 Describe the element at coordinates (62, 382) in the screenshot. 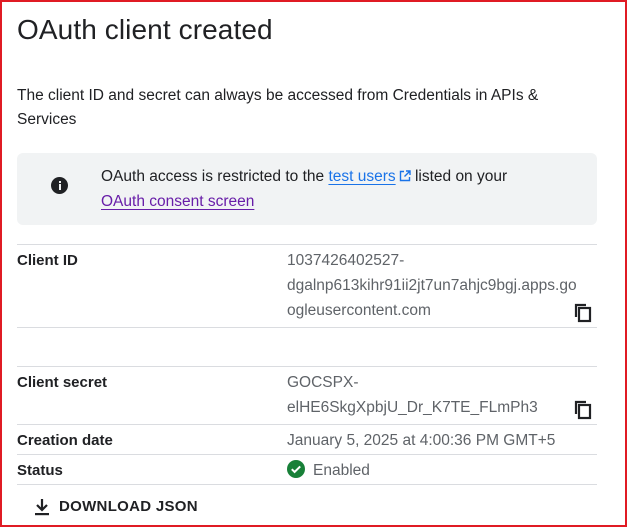

I see `client-secret-label: Client secret` at that location.